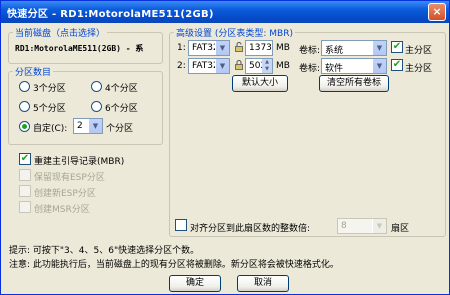  What do you see at coordinates (104, 251) in the screenshot?
I see `hint-tip: 提示: 可按下"3、4、5、6"快速选择分区个数。` at bounding box center [104, 251].